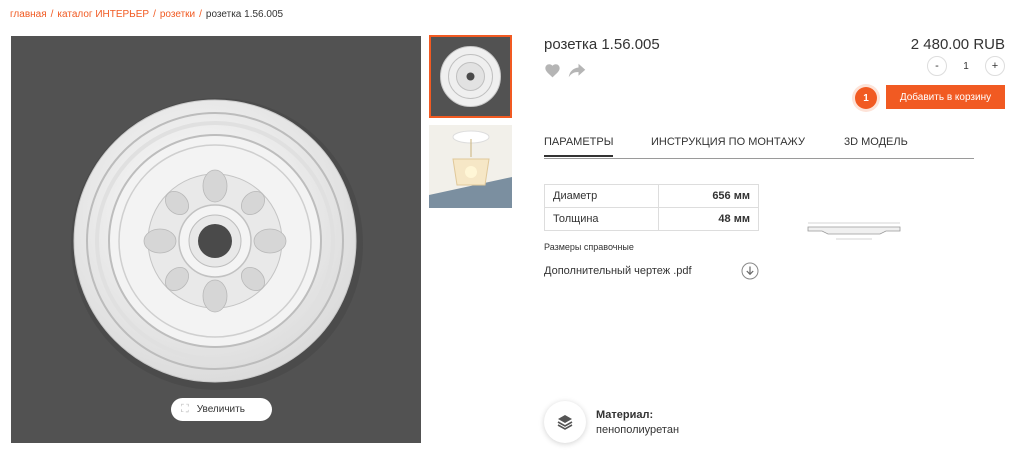  I want to click on thumbnail-interior, so click(470, 166).